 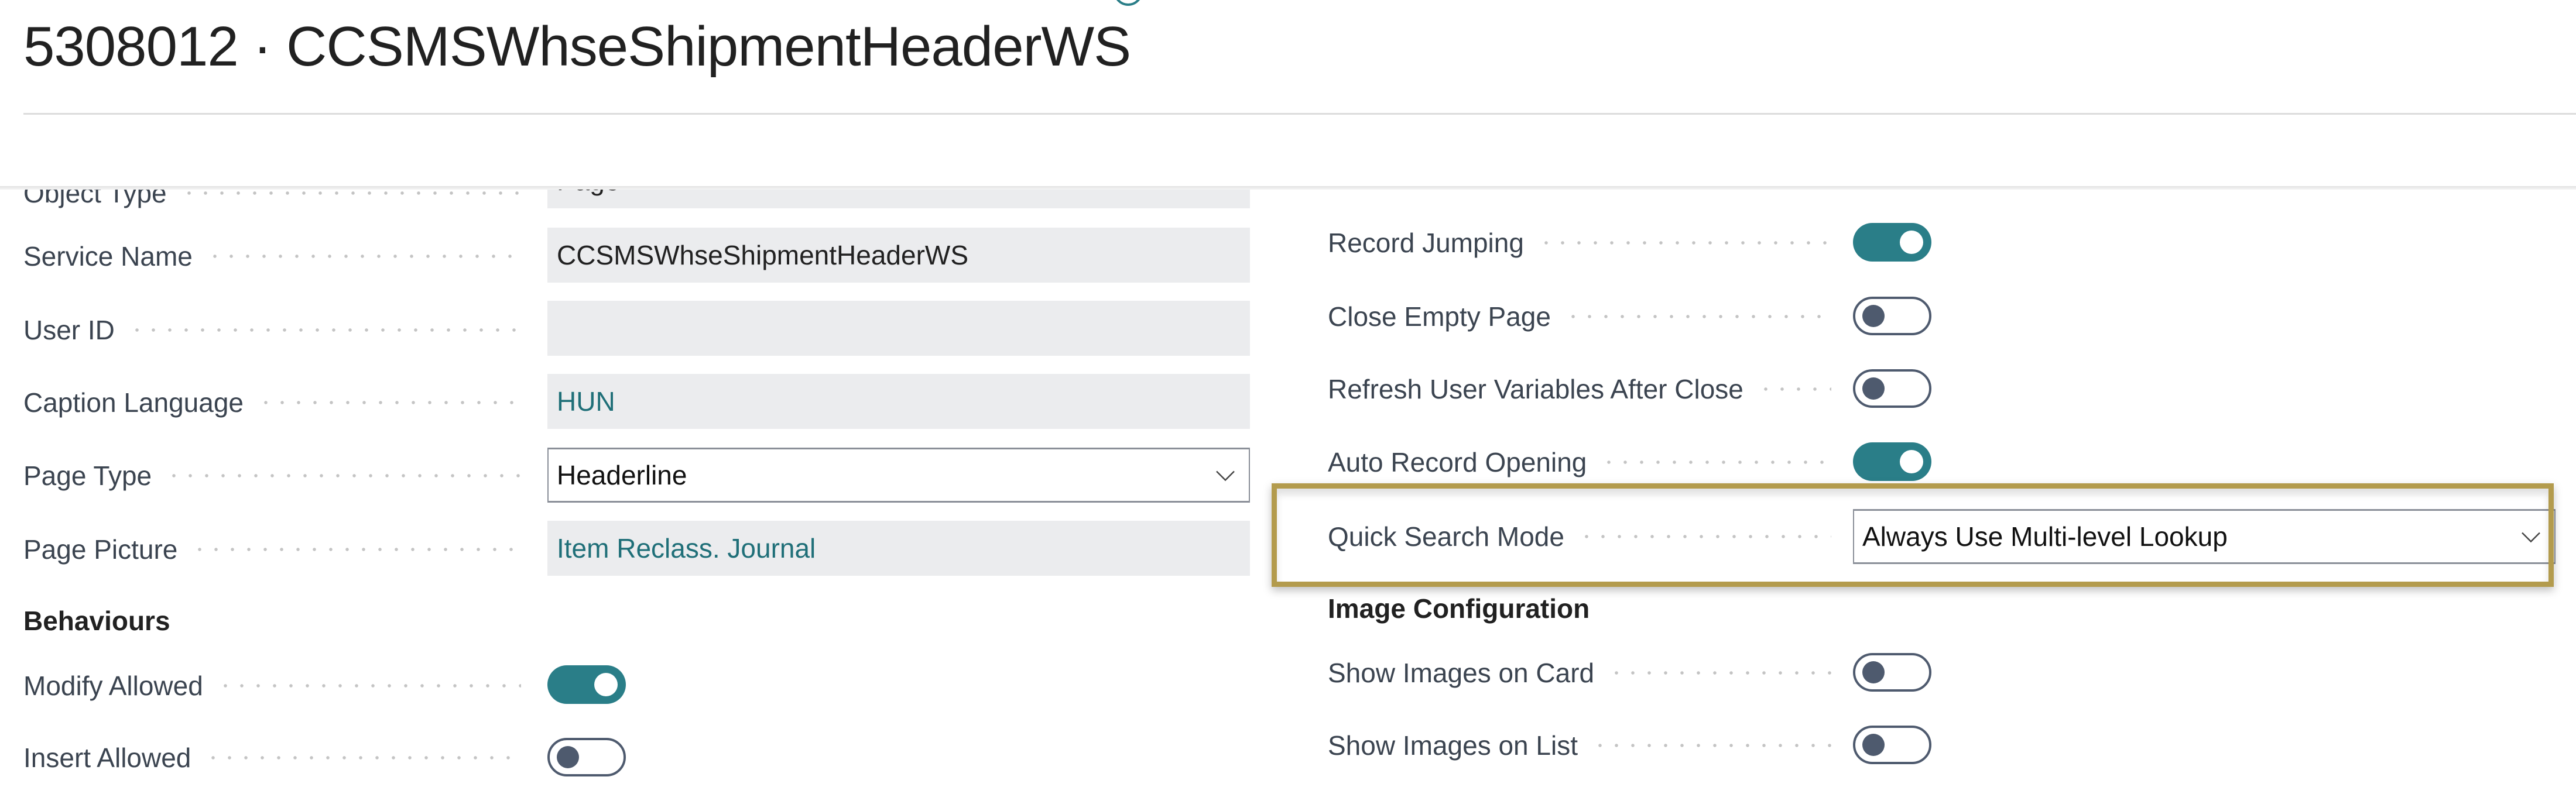 I want to click on row-record-jumping: Record Jumping, so click(x=1585, y=243).